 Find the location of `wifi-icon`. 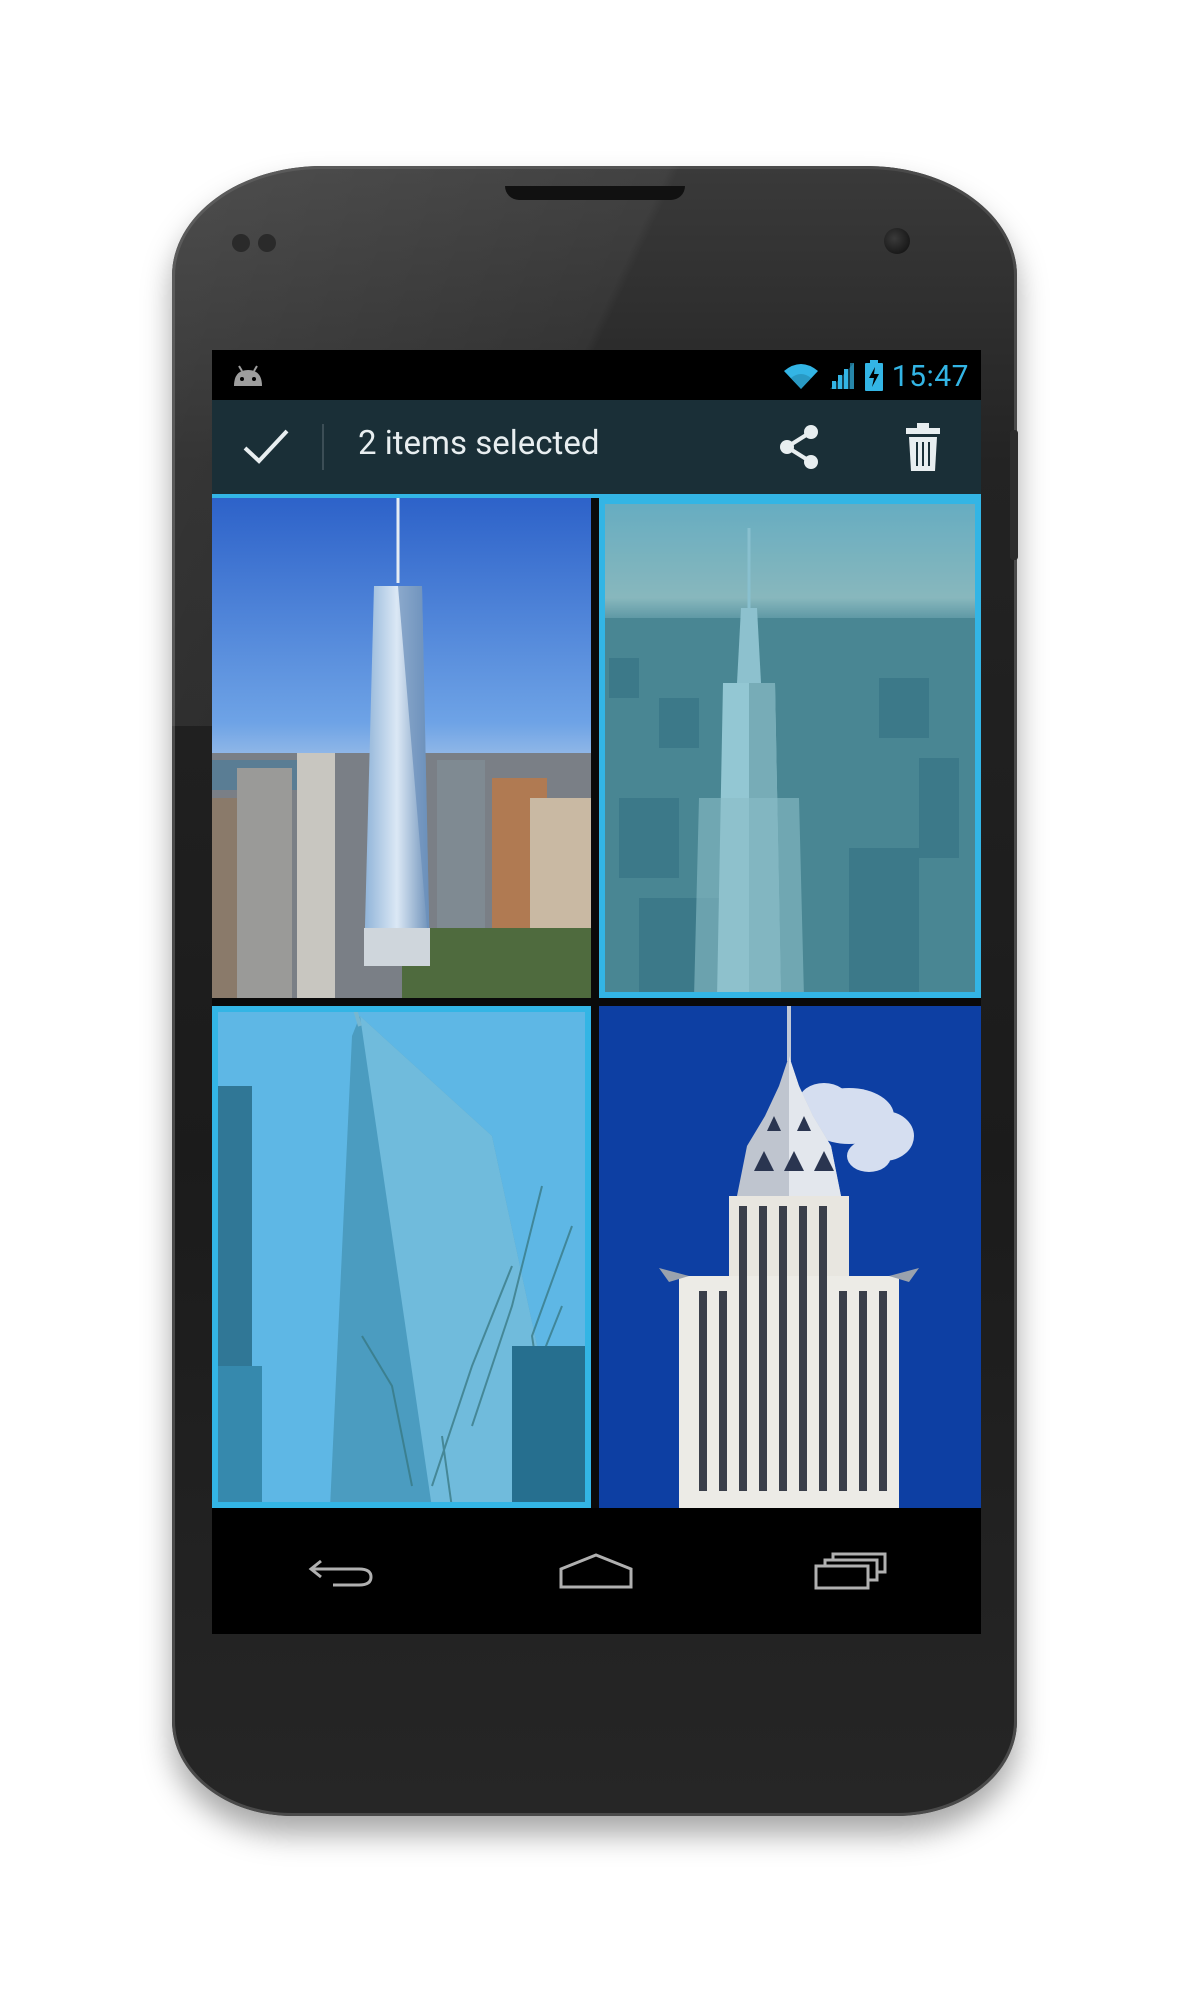

wifi-icon is located at coordinates (800, 376).